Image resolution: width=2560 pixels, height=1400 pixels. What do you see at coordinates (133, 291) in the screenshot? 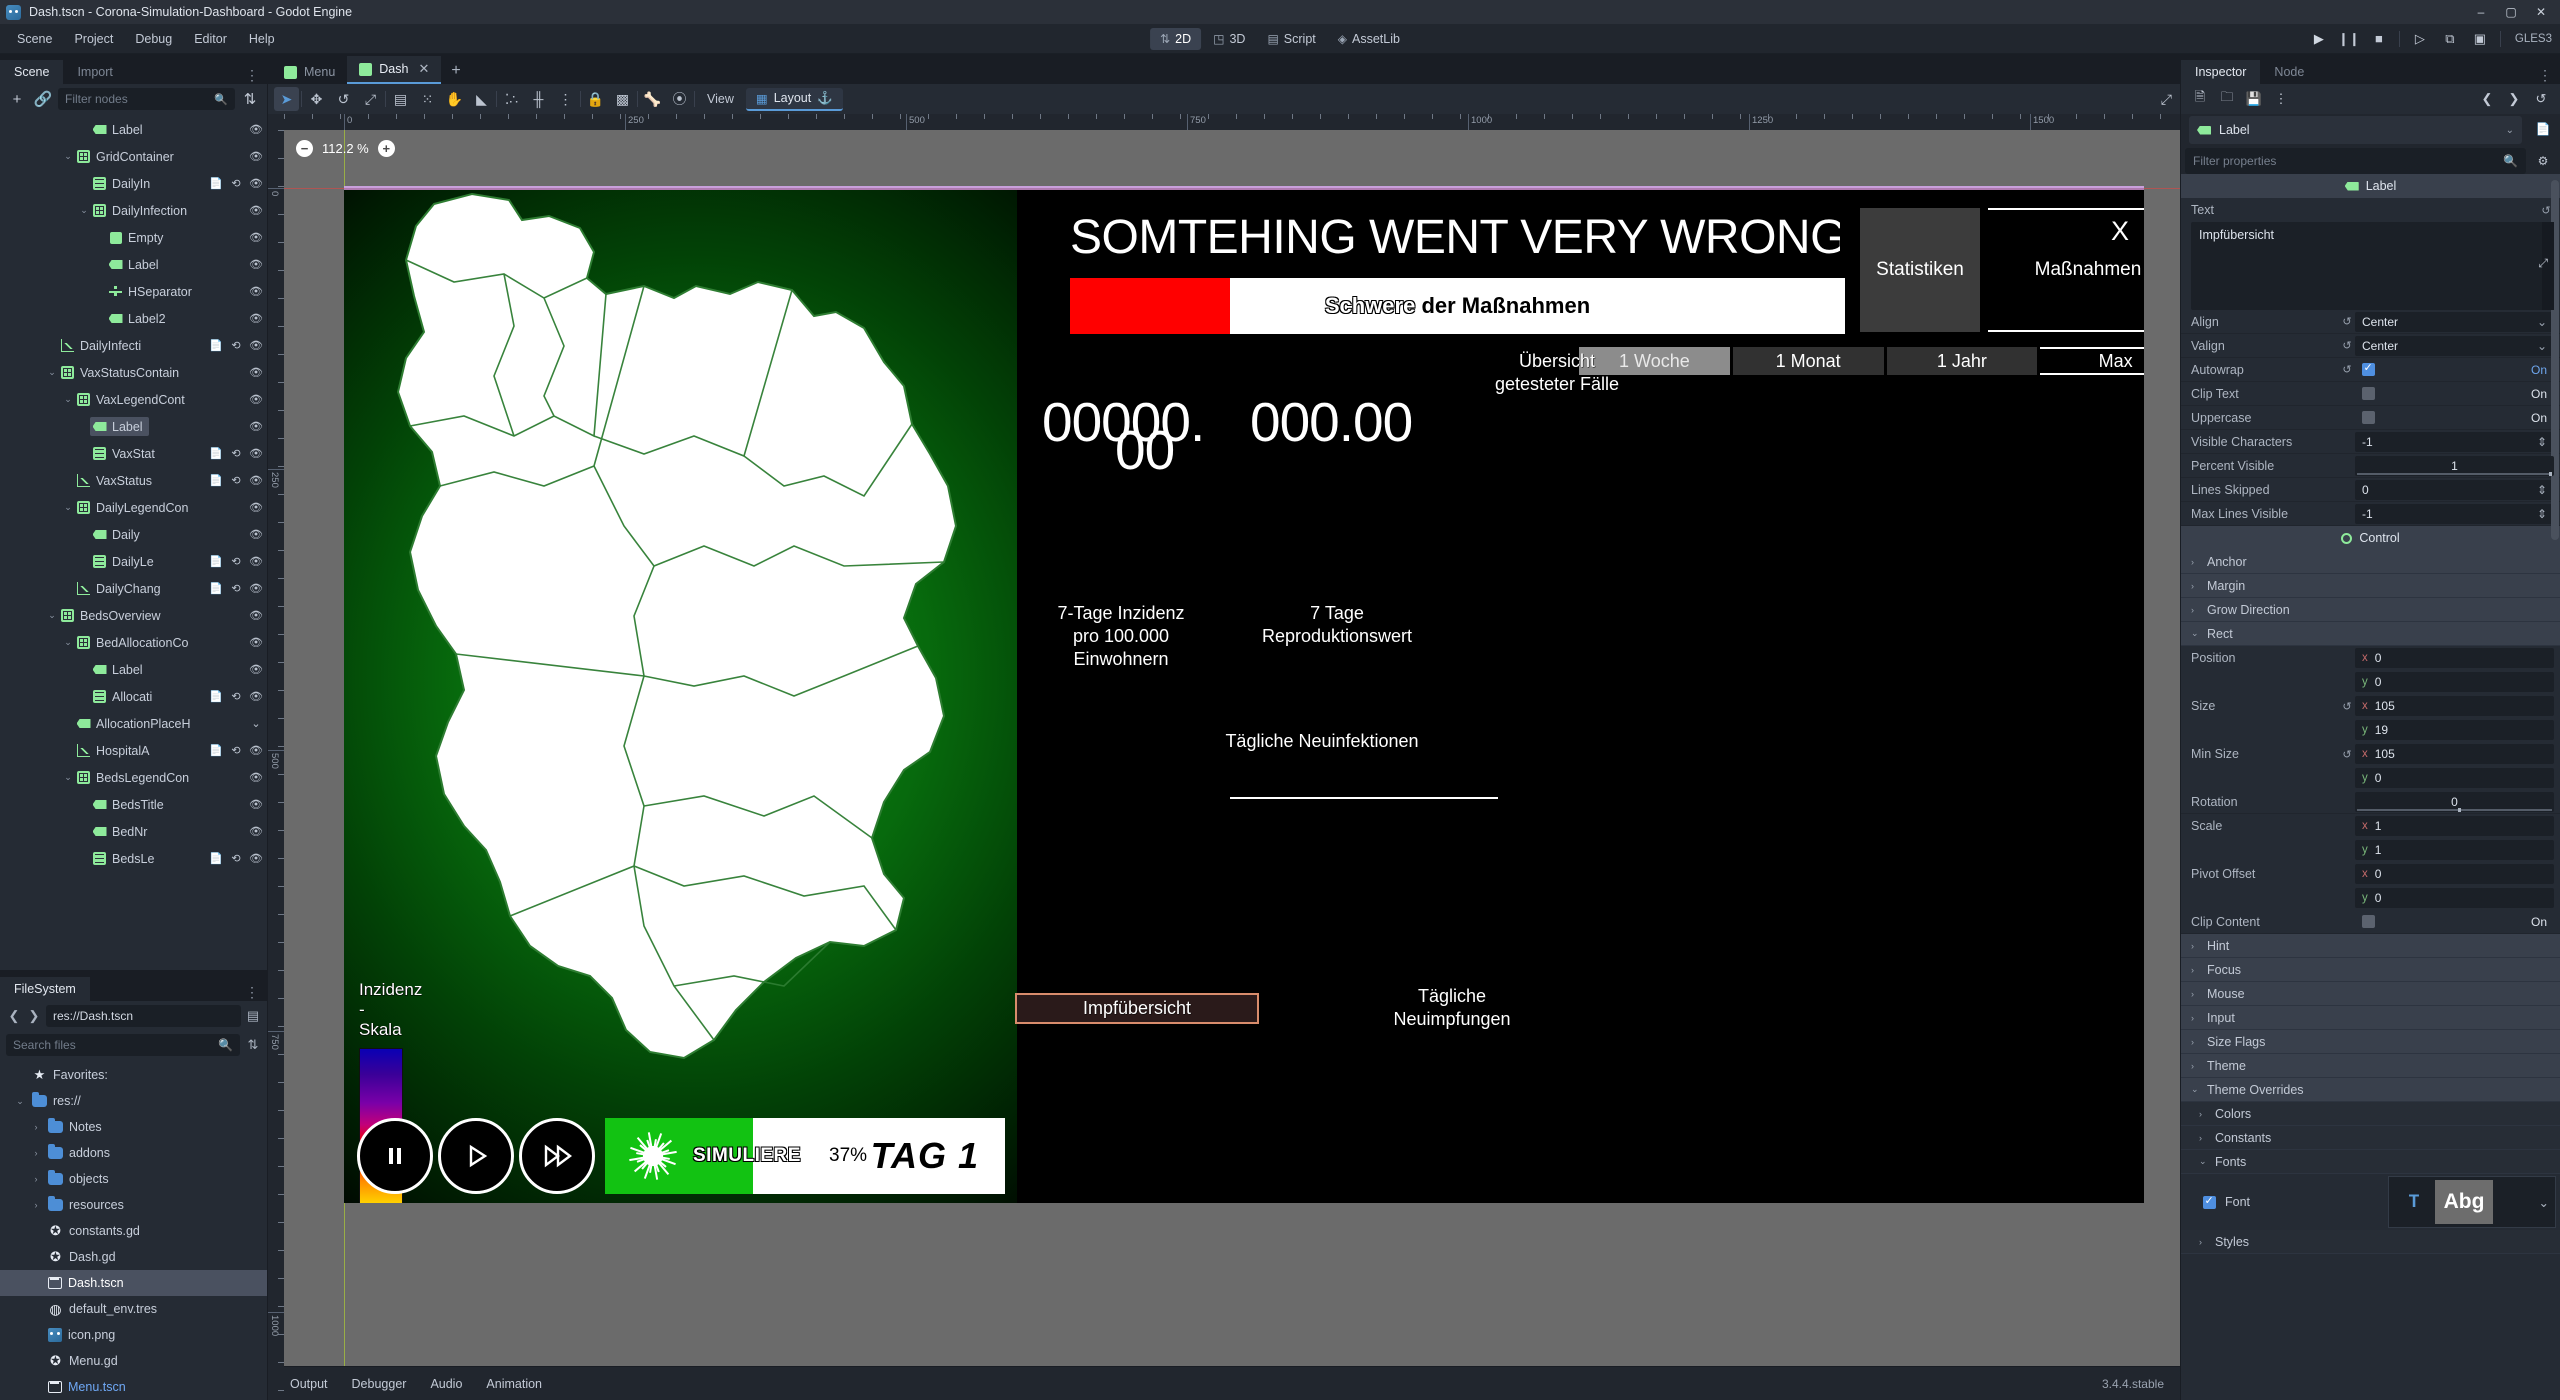
I see `scene-tree-item-hseparator: HSeparator 👁` at bounding box center [133, 291].